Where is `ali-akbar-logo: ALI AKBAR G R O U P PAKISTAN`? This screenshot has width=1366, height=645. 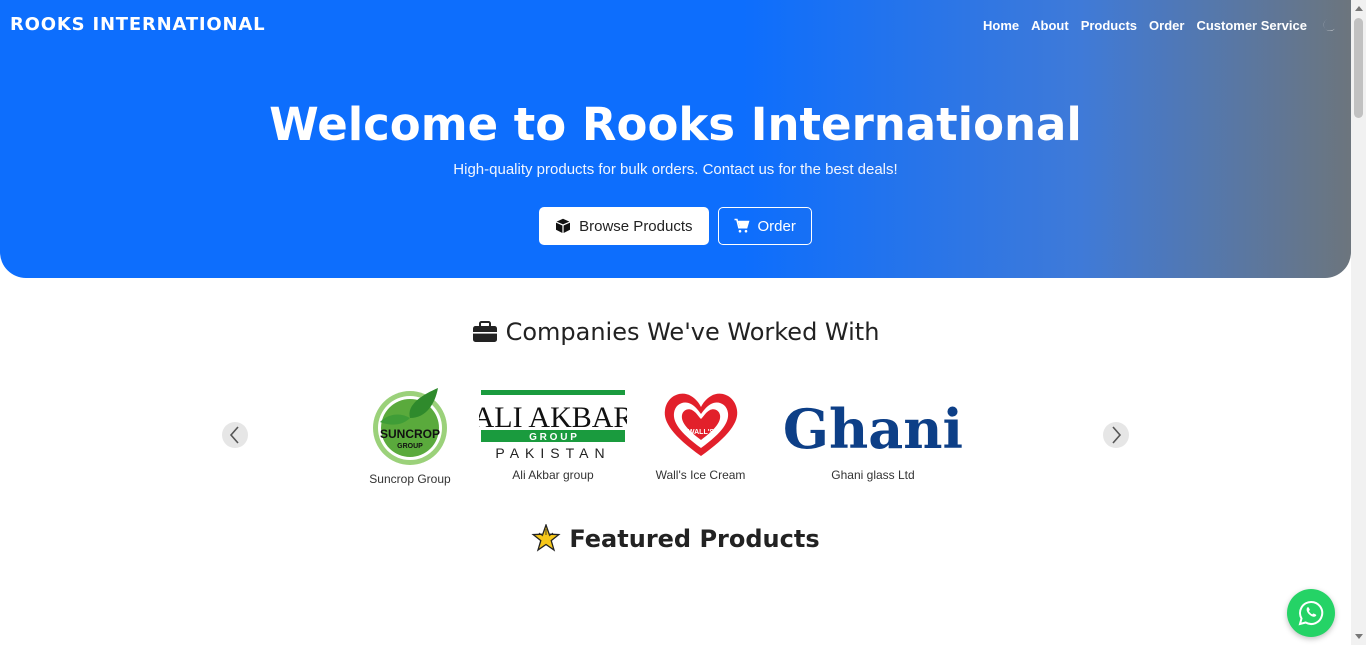
ali-akbar-logo: ALI AKBAR G R O U P PAKISTAN is located at coordinates (553, 425).